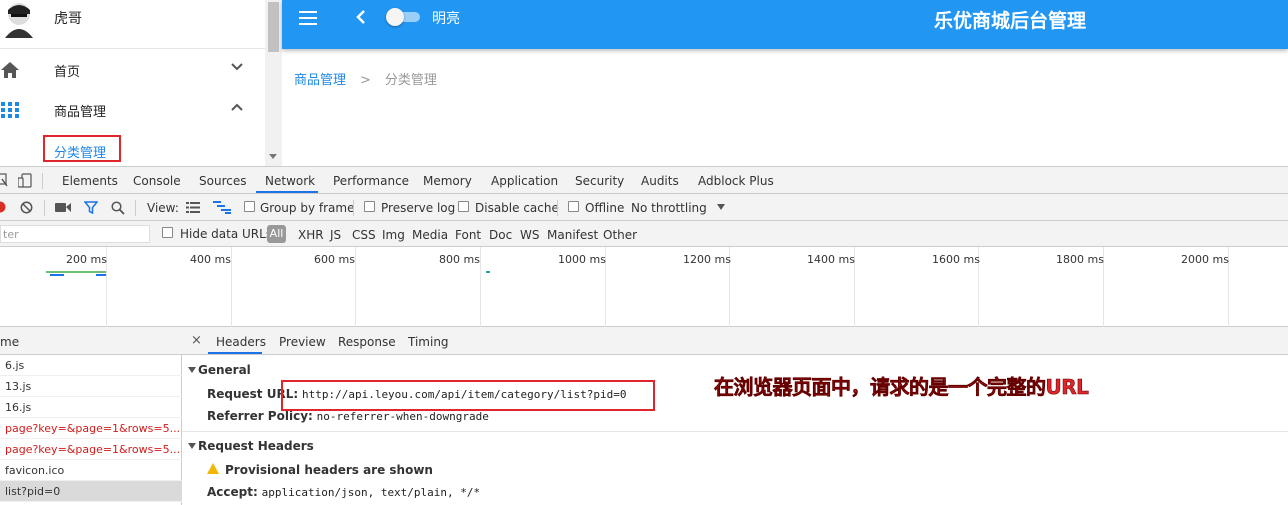  Describe the element at coordinates (276, 234) in the screenshot. I see `filter-type-all: All` at that location.